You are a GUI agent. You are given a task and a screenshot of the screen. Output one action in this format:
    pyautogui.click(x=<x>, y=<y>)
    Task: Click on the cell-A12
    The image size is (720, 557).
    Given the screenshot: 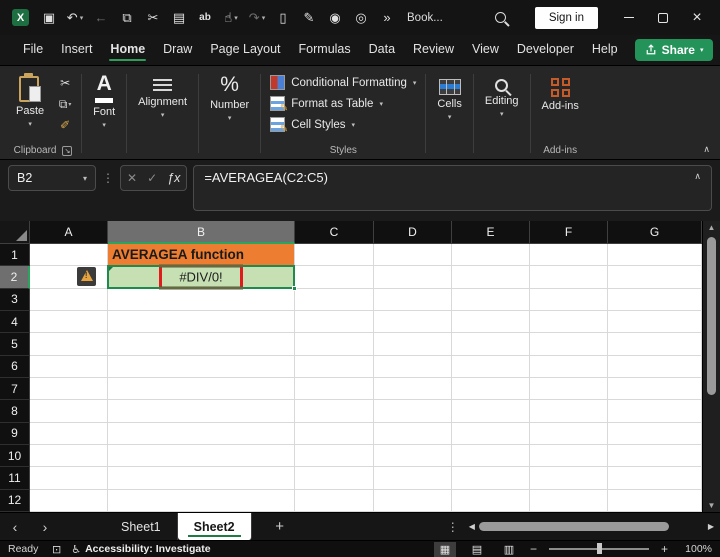 What is the action you would take?
    pyautogui.click(x=69, y=500)
    